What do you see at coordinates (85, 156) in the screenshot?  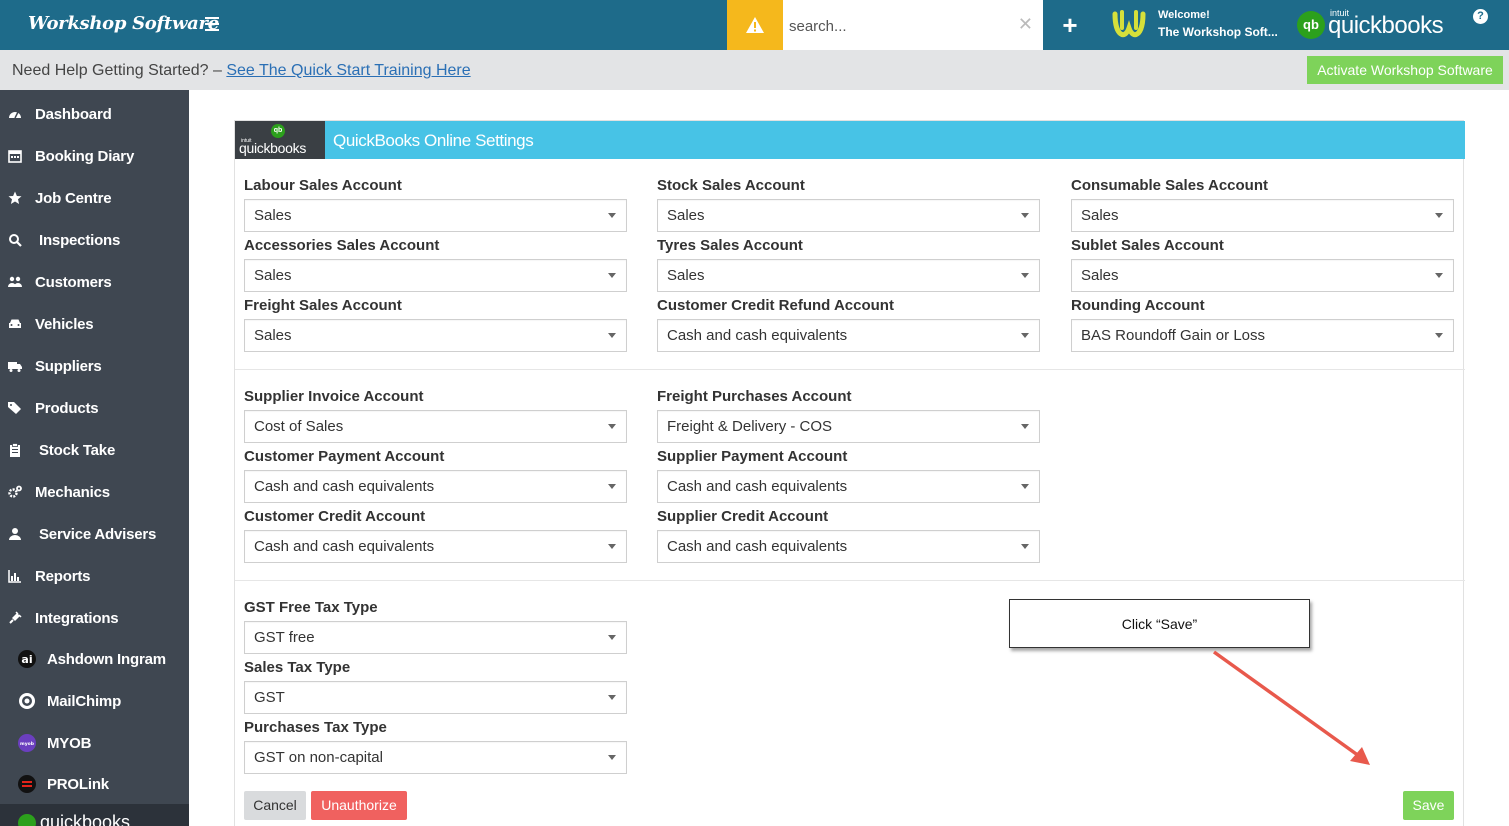 I see `sidebar-item-label: Booking Diary` at bounding box center [85, 156].